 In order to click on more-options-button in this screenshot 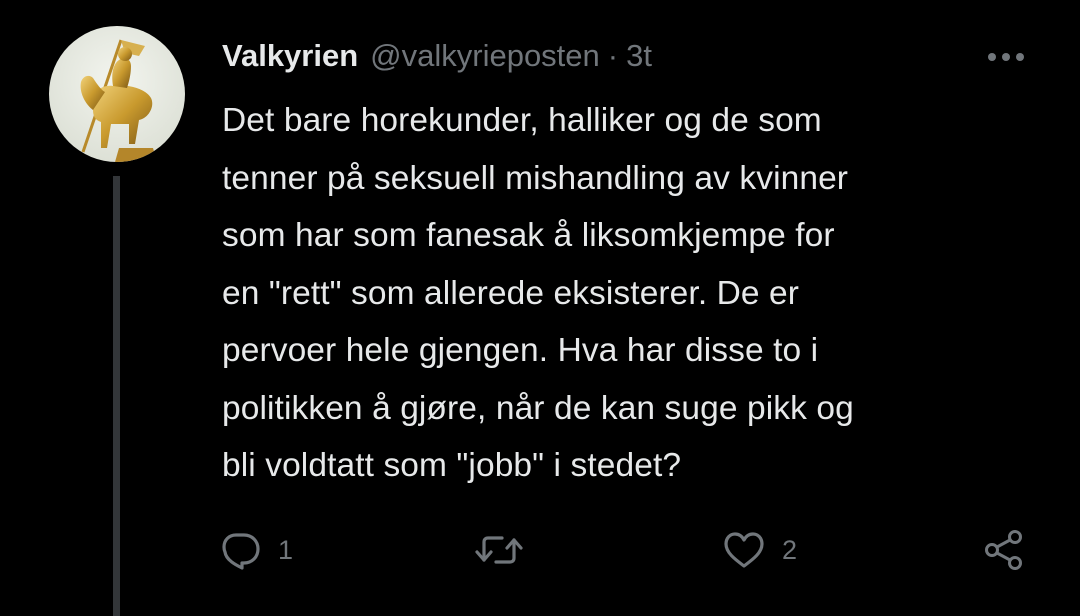, I will do `click(1006, 57)`.